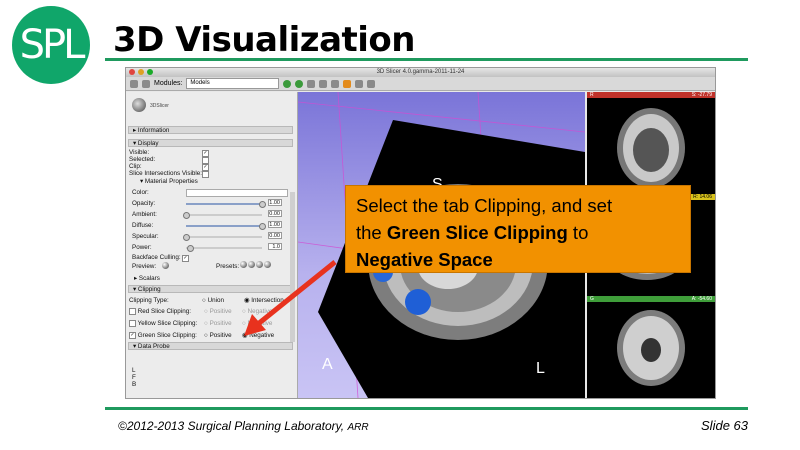  I want to click on green-slice-view: G A: -54.60, so click(651, 347).